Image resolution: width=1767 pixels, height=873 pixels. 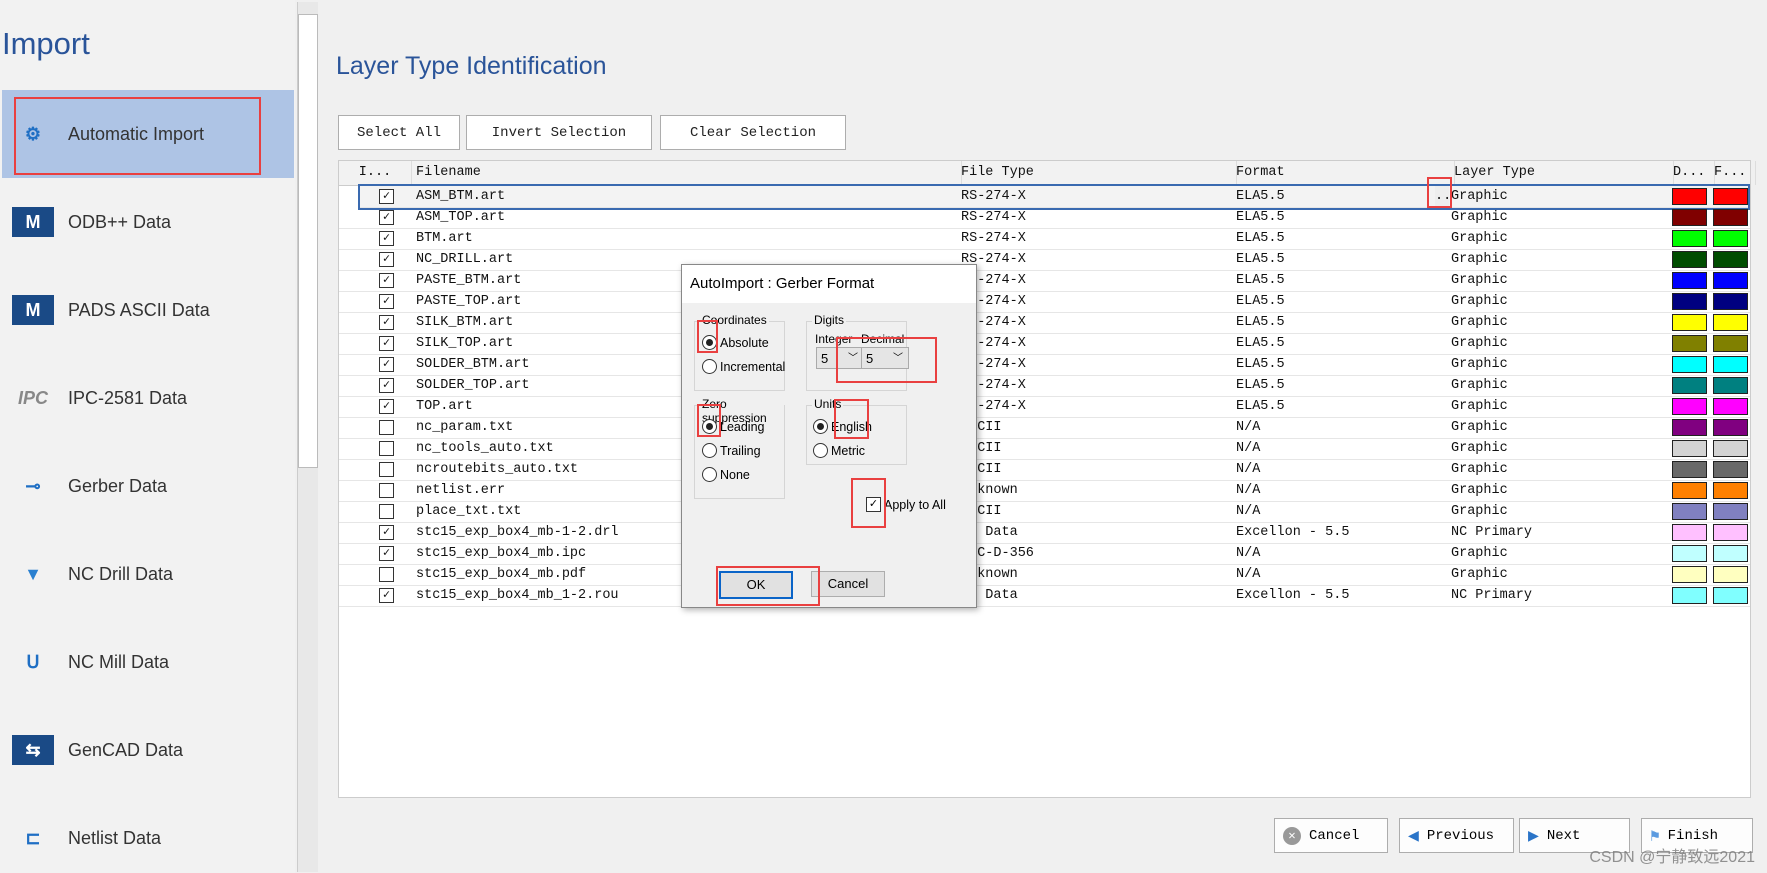 I want to click on none-radio: None, so click(x=726, y=474).